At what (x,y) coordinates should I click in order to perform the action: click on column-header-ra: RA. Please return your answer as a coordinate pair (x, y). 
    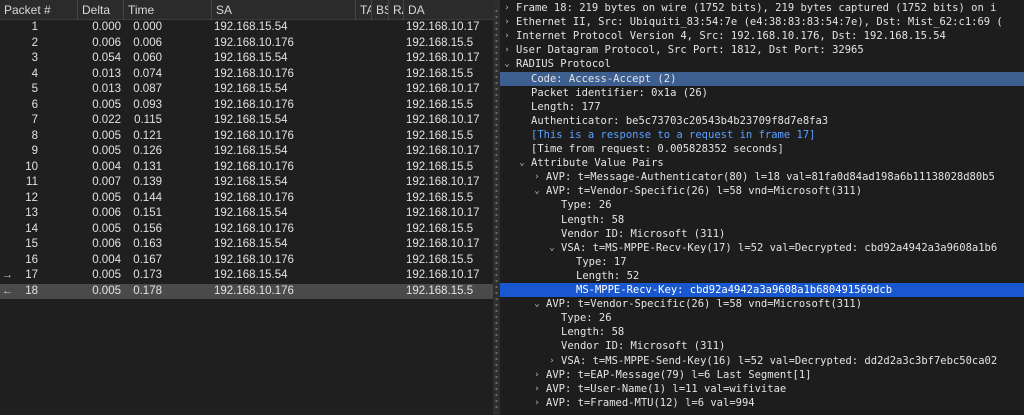
    Looking at the image, I should click on (396, 10).